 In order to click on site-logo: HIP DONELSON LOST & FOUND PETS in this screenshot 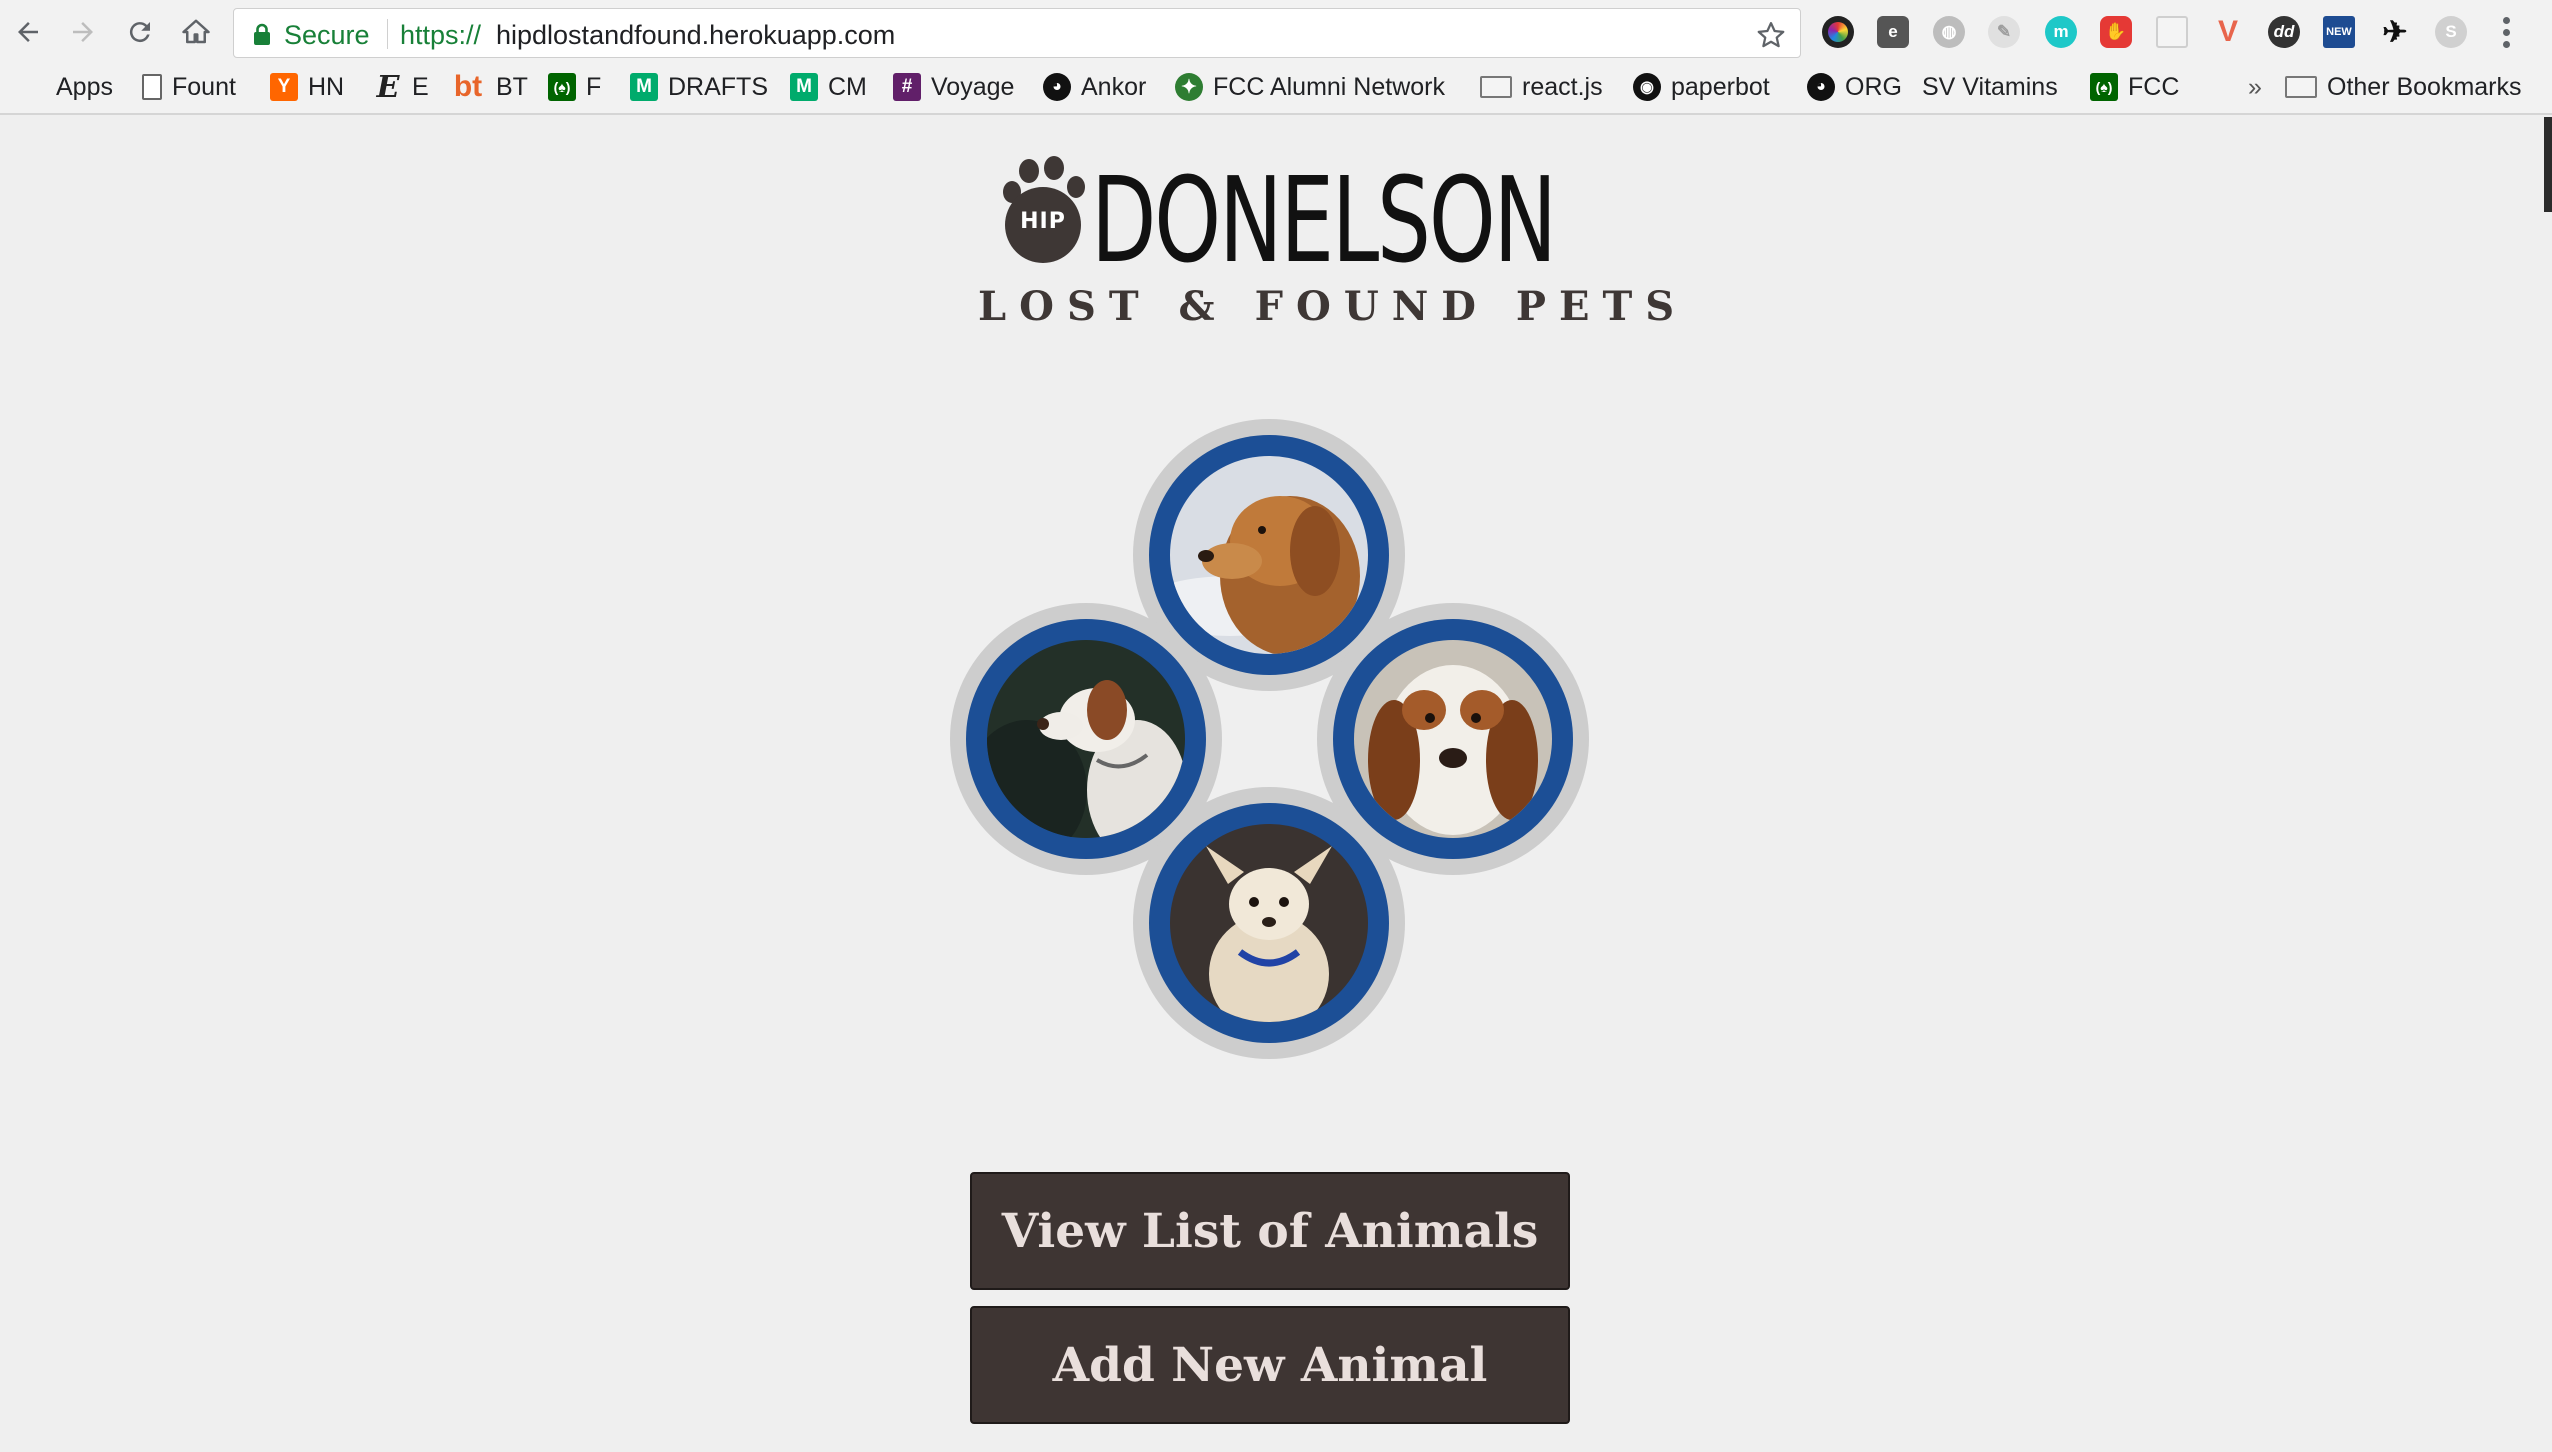, I will do `click(1326, 240)`.